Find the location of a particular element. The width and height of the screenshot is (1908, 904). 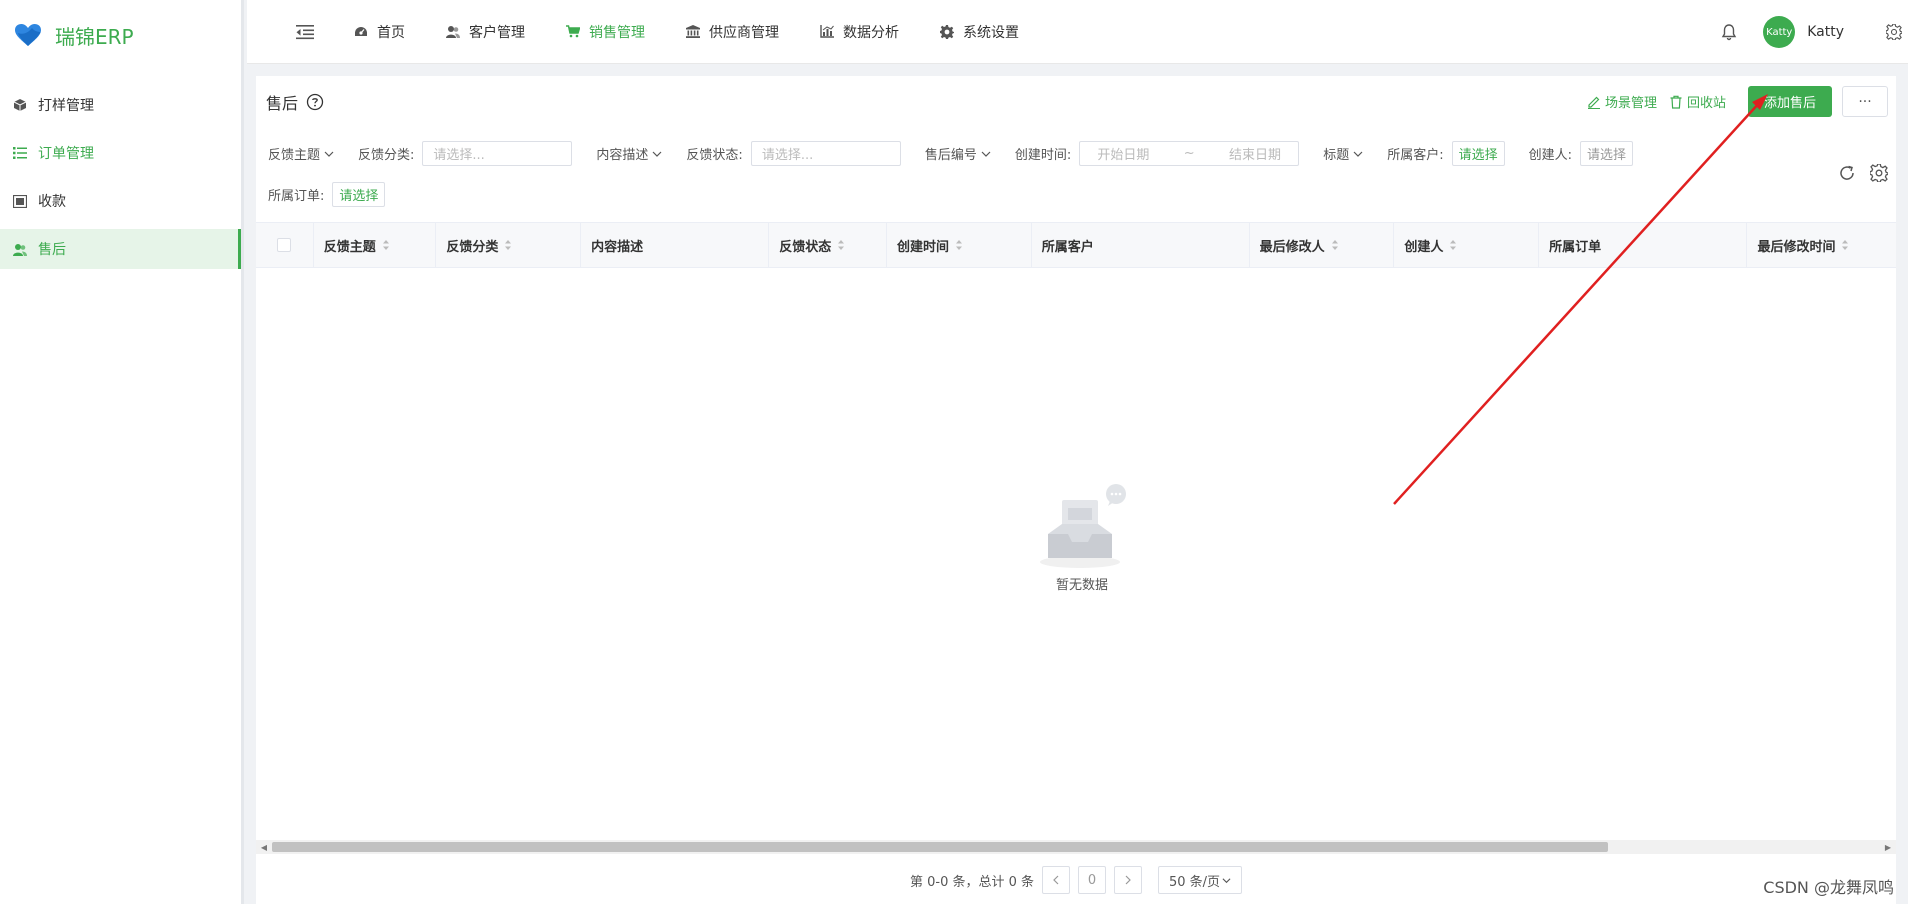

empty-state: 暂无数据 is located at coordinates (1082, 538).